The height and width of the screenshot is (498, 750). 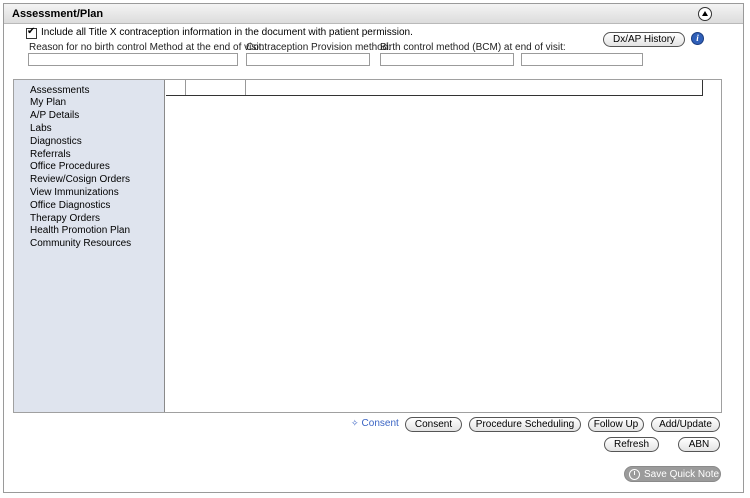 I want to click on collapse-icon, so click(x=705, y=14).